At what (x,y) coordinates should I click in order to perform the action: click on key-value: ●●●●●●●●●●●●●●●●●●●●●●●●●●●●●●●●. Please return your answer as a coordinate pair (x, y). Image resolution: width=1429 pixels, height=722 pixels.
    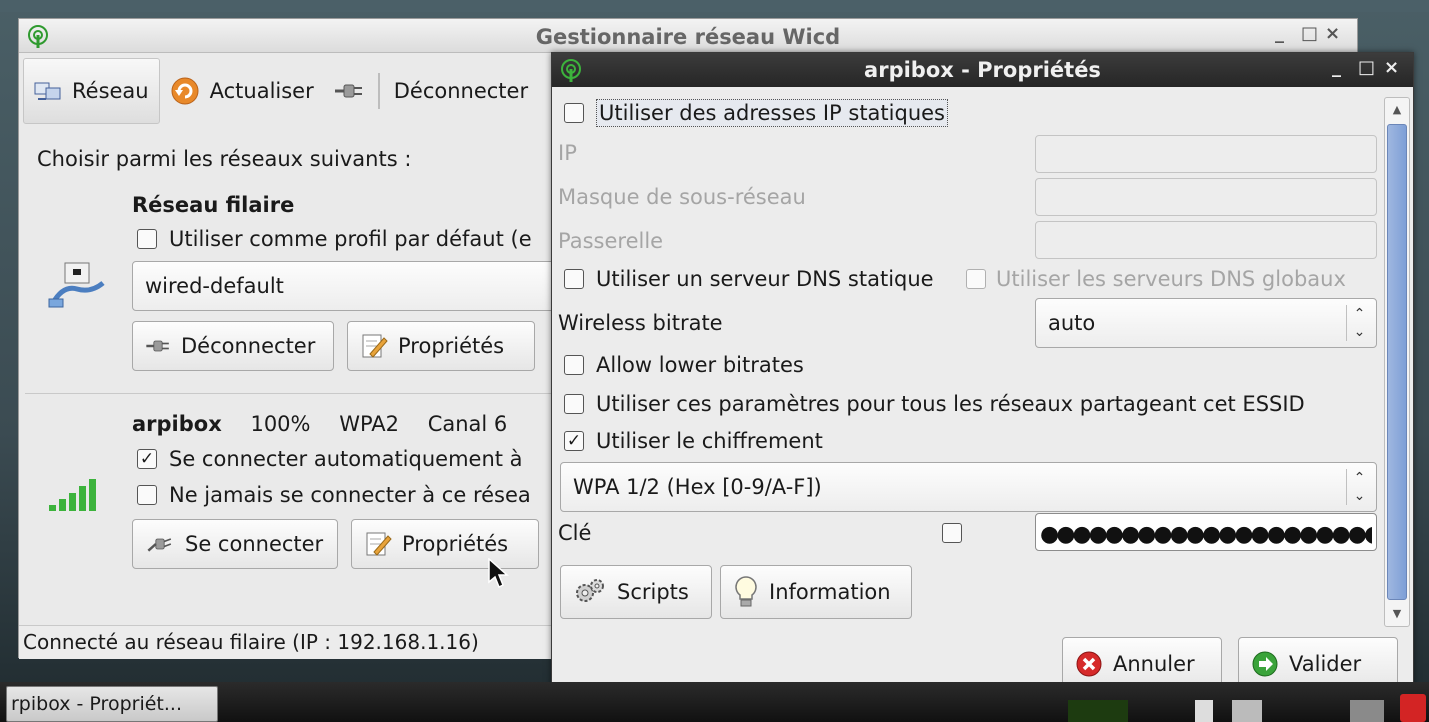
    Looking at the image, I should click on (1206, 534).